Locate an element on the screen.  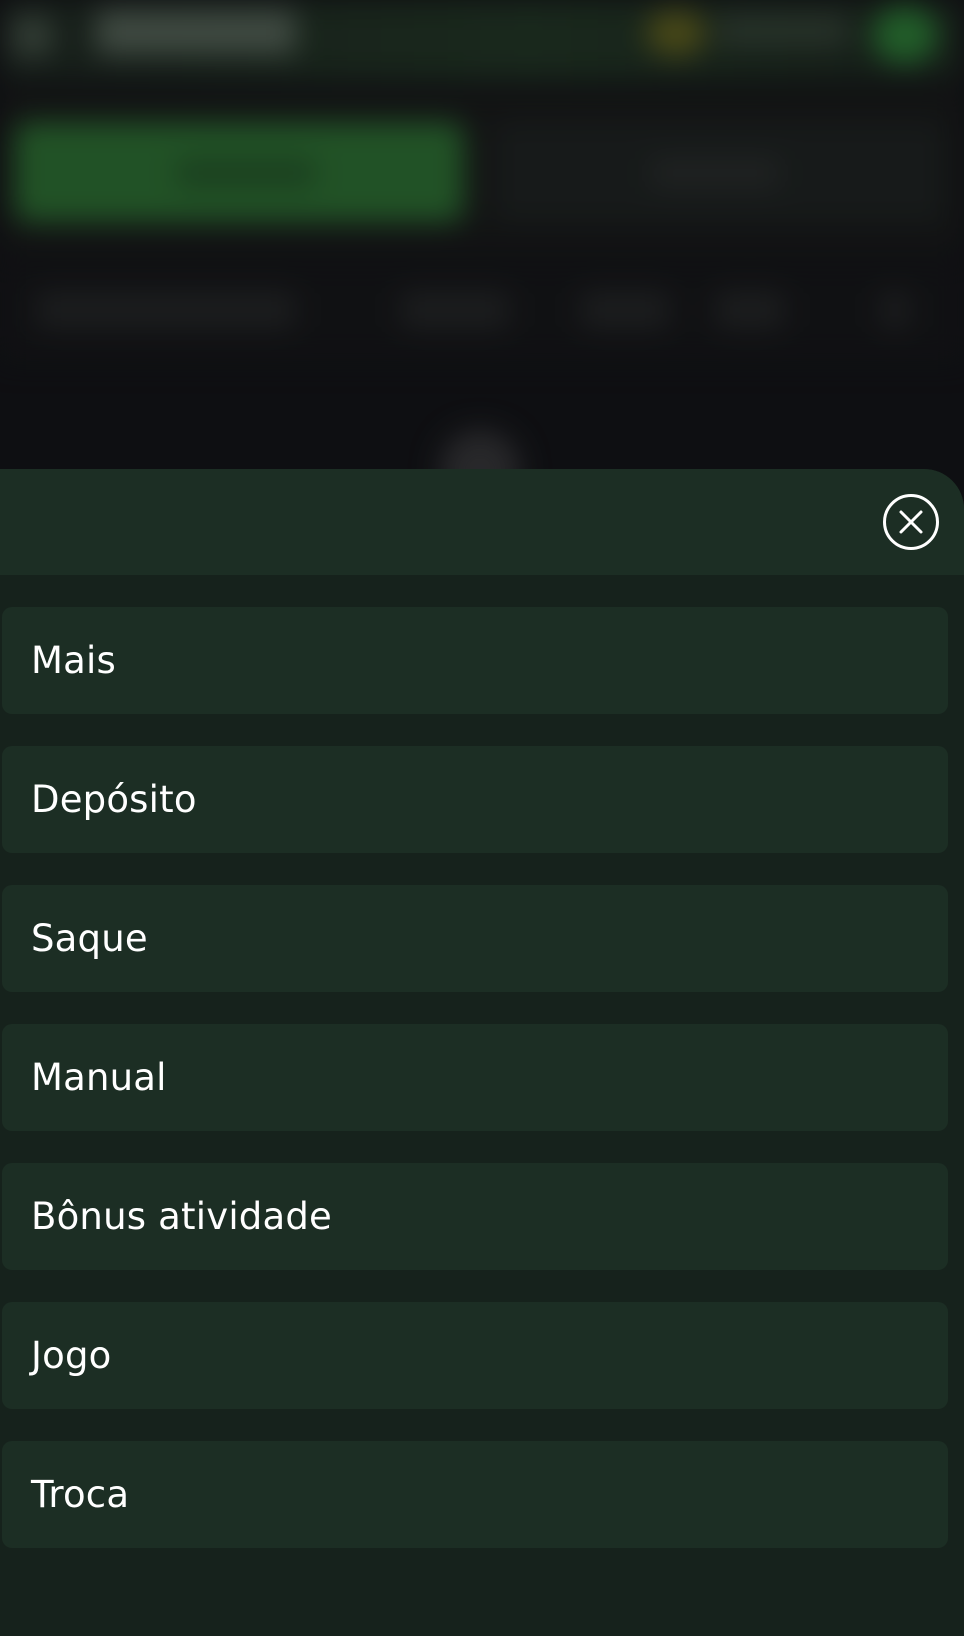
option-label: Bônus atividade is located at coordinates (182, 1216).